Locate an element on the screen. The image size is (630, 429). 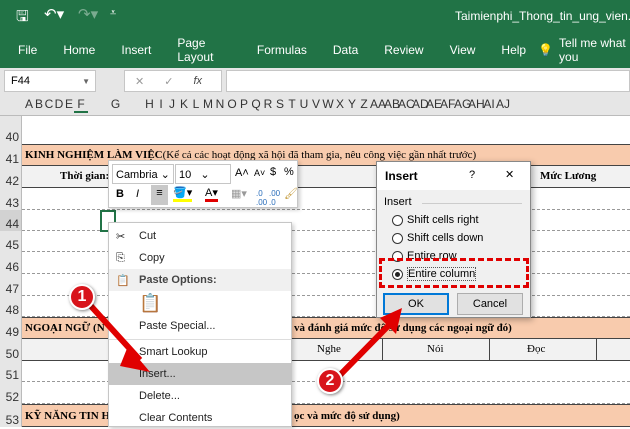
step-1-badge: 1 is located at coordinates (82, 297).